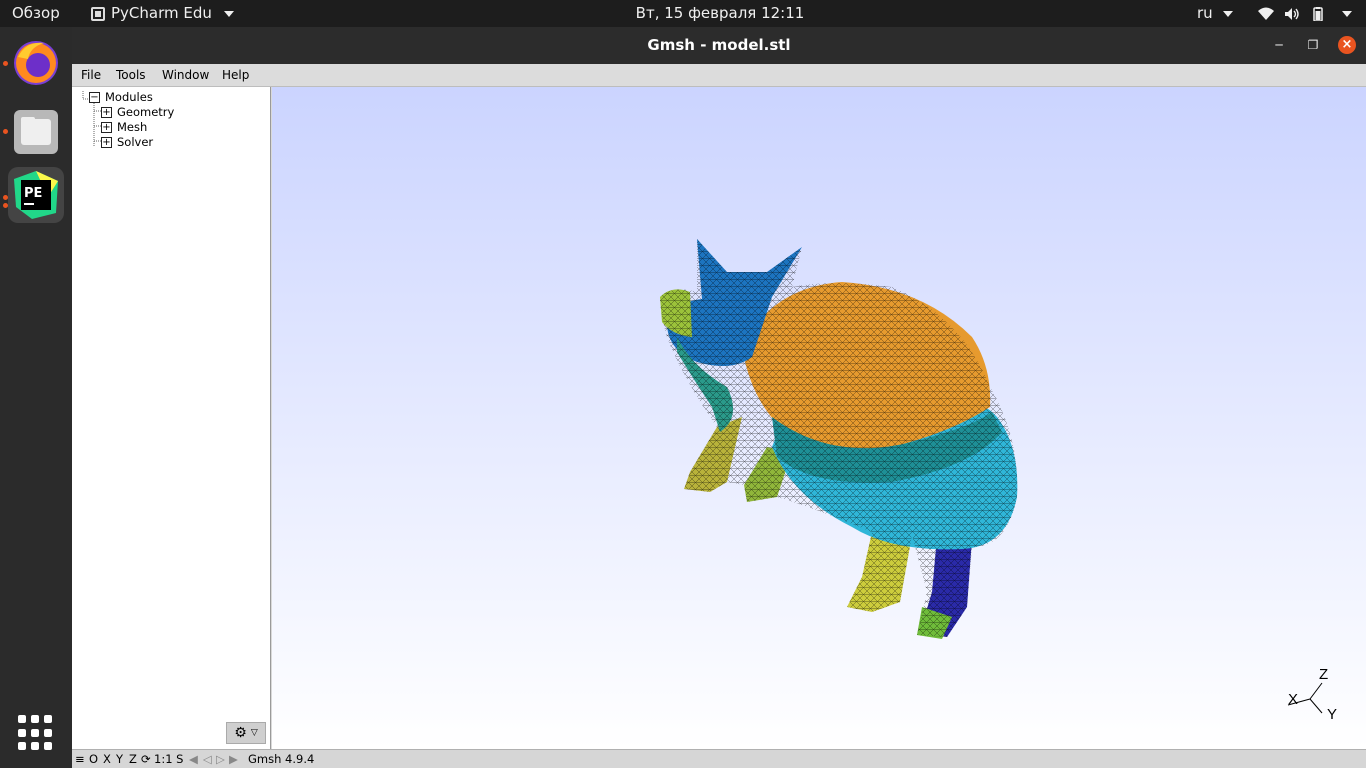 This screenshot has height=768, width=1366. Describe the element at coordinates (1292, 13) in the screenshot. I see `volume-icon` at that location.